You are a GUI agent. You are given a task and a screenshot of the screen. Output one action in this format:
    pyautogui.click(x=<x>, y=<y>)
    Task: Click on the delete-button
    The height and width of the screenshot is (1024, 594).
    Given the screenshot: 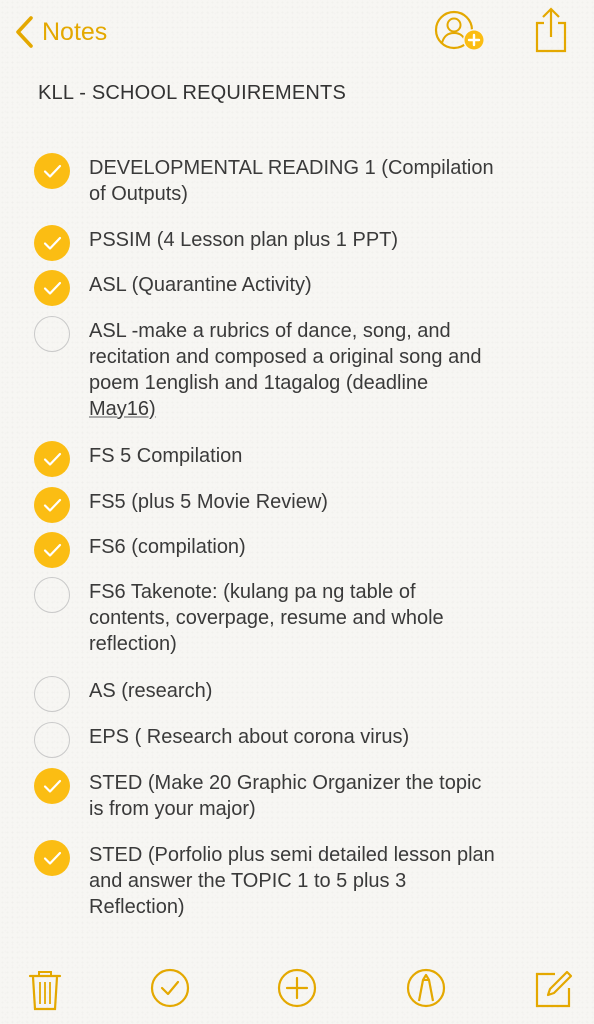 What is the action you would take?
    pyautogui.click(x=45, y=992)
    